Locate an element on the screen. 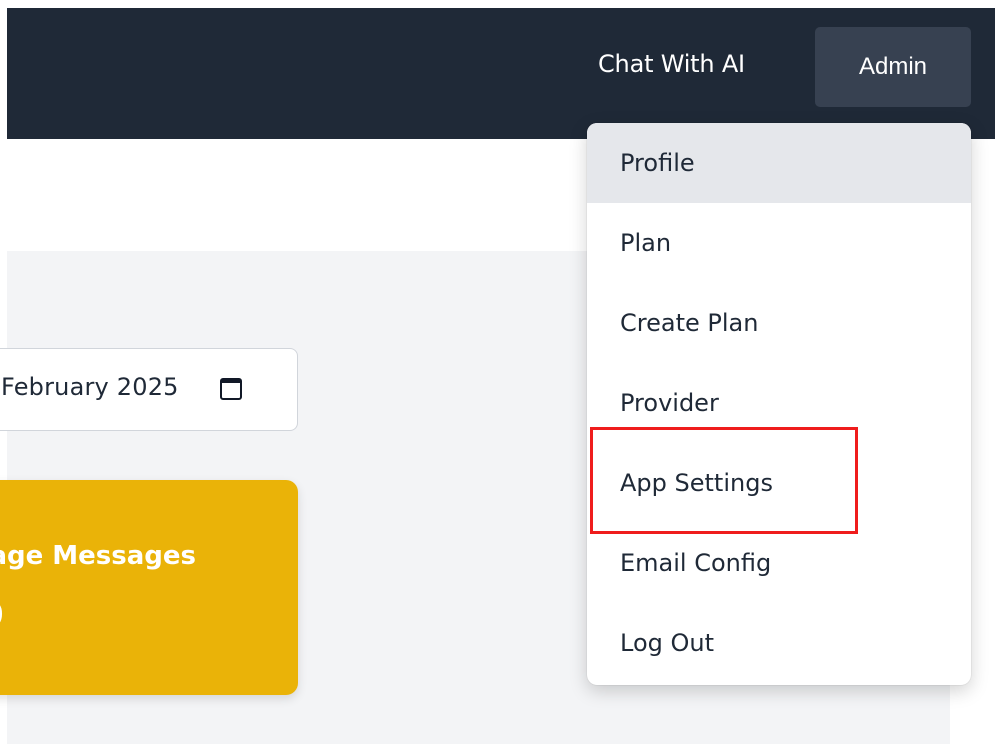 This screenshot has height=744, width=995. menu-item-create-plan: Create Plan is located at coordinates (779, 323).